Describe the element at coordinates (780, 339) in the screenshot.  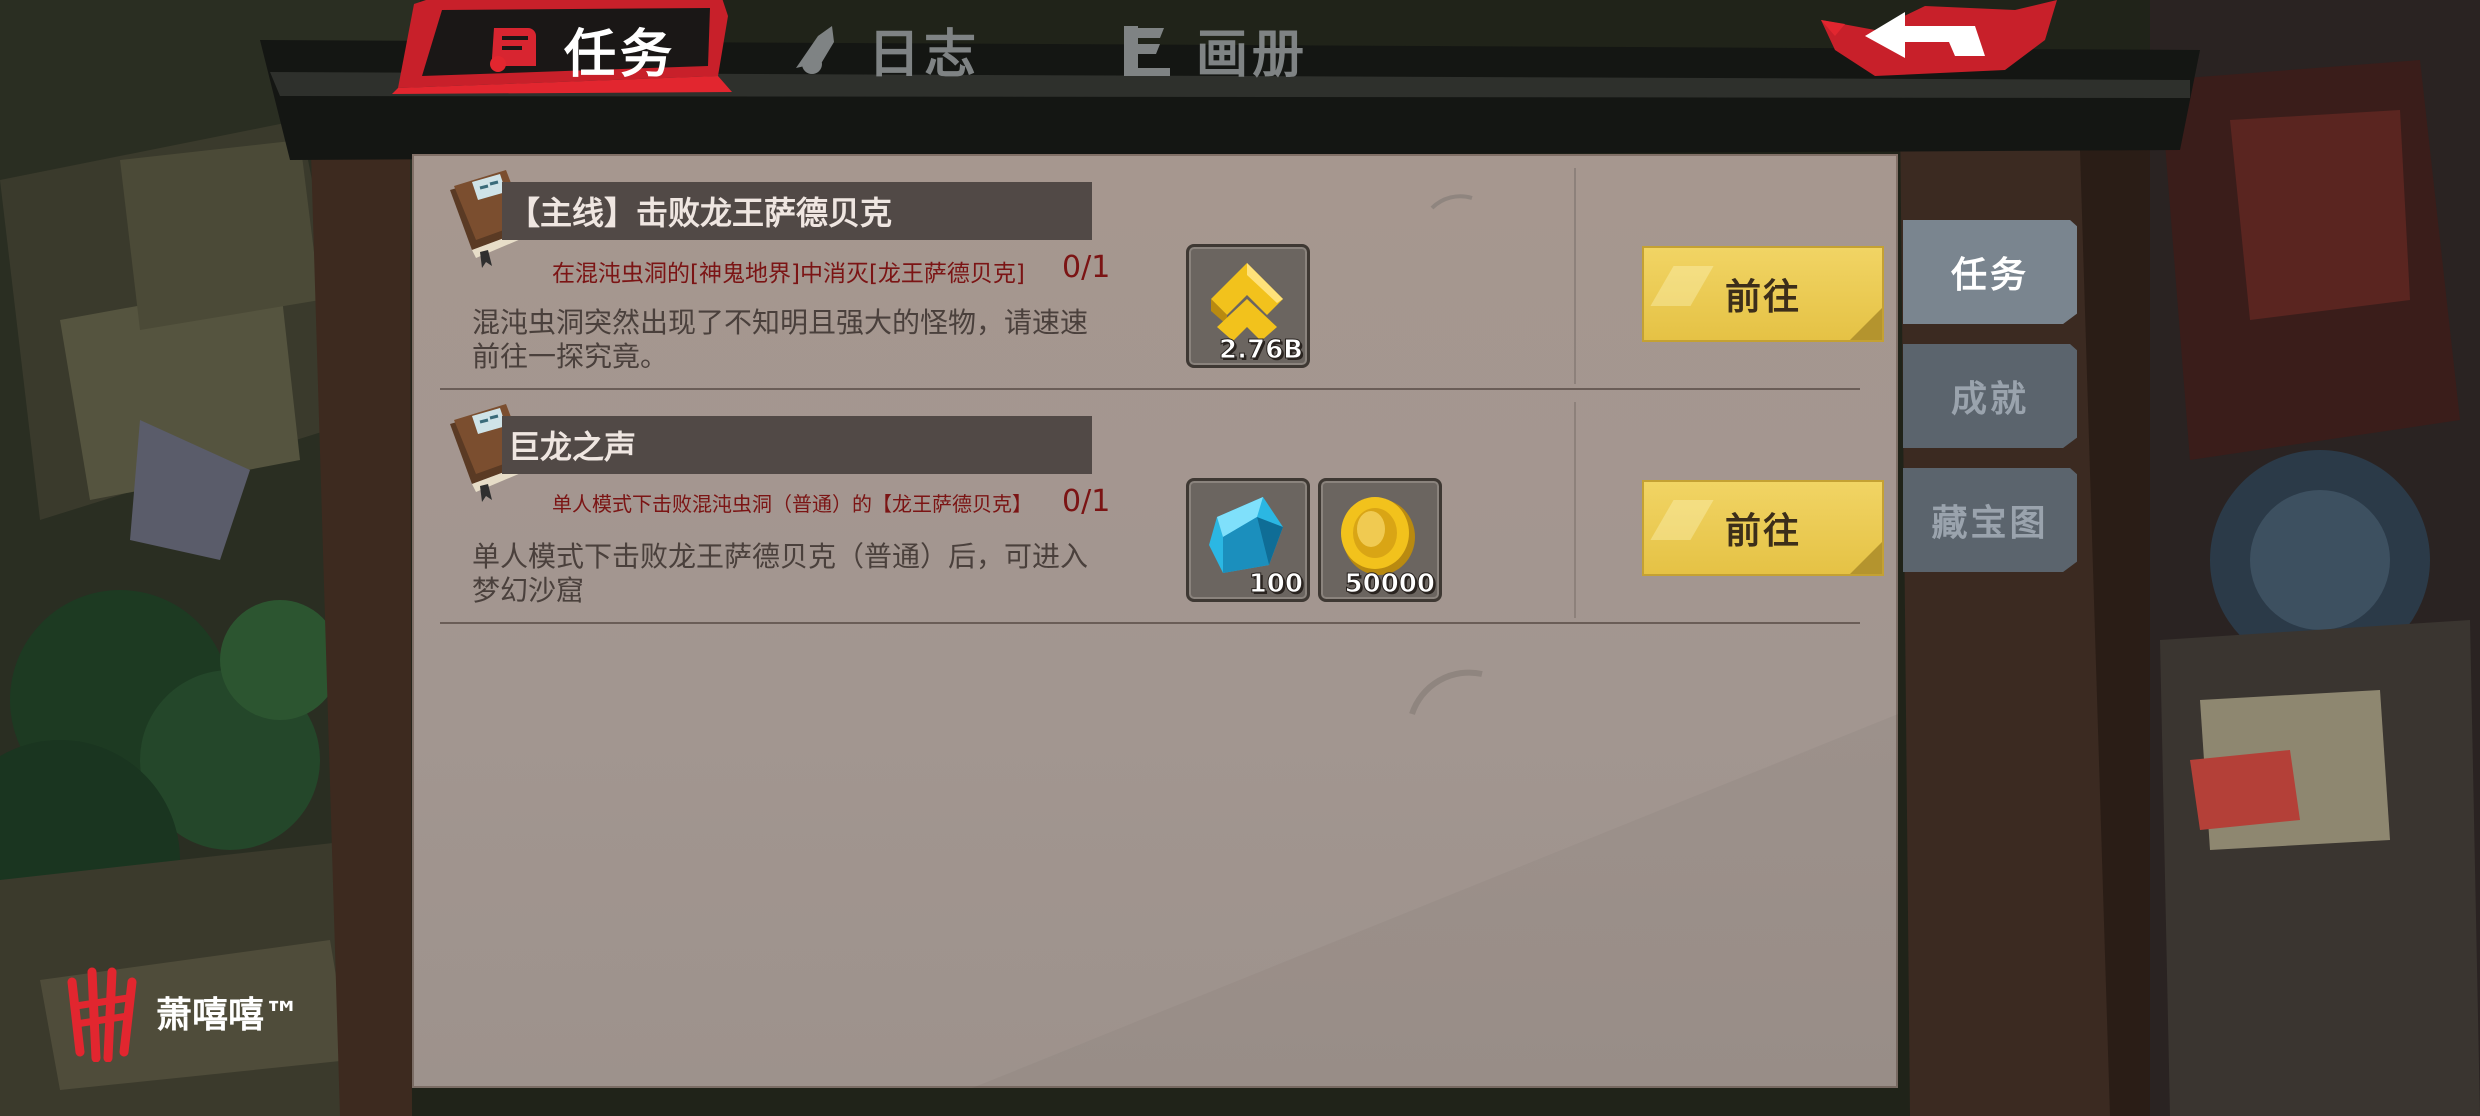
I see `quest-description: 混沌虫洞突然出现了不知明且强大的怪物，请速速前往一探究竟。` at that location.